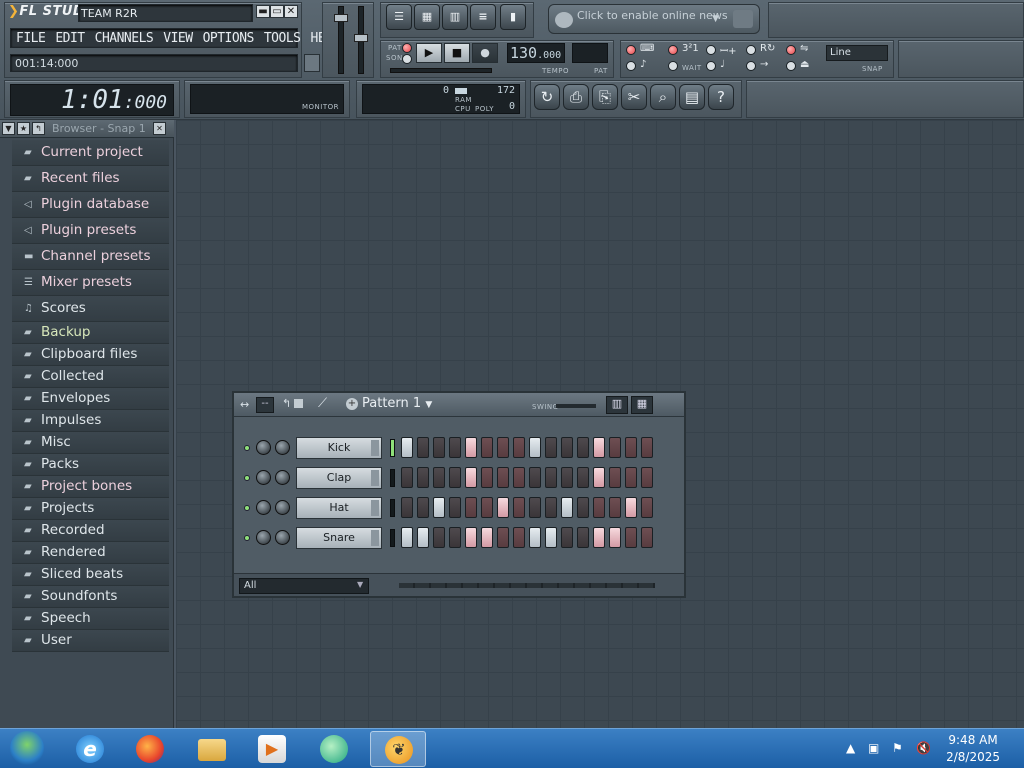 Image resolution: width=1024 pixels, height=768 pixels. I want to click on browser-item-recorded: ▰ Recorded, so click(90, 531).